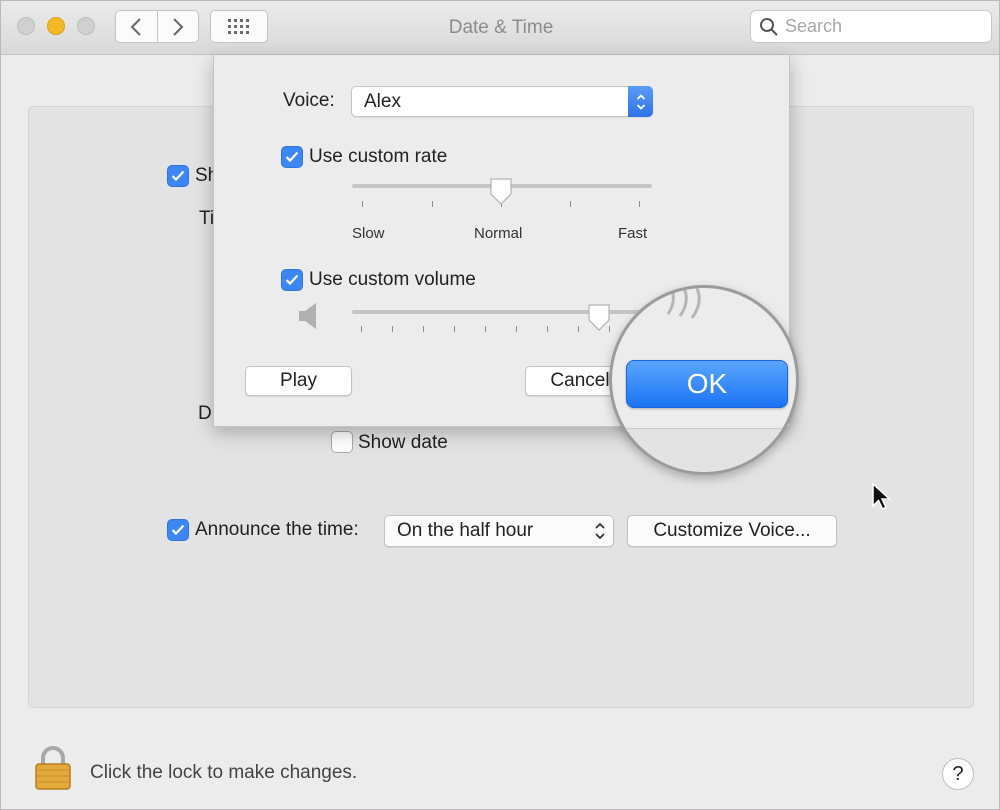 The height and width of the screenshot is (810, 1000). I want to click on search-field, so click(871, 26).